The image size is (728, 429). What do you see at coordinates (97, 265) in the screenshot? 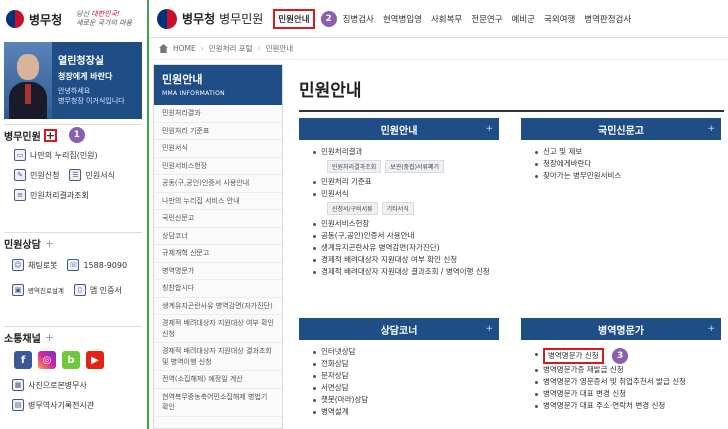
I see `phone-link: ☏ 1588-9090` at bounding box center [97, 265].